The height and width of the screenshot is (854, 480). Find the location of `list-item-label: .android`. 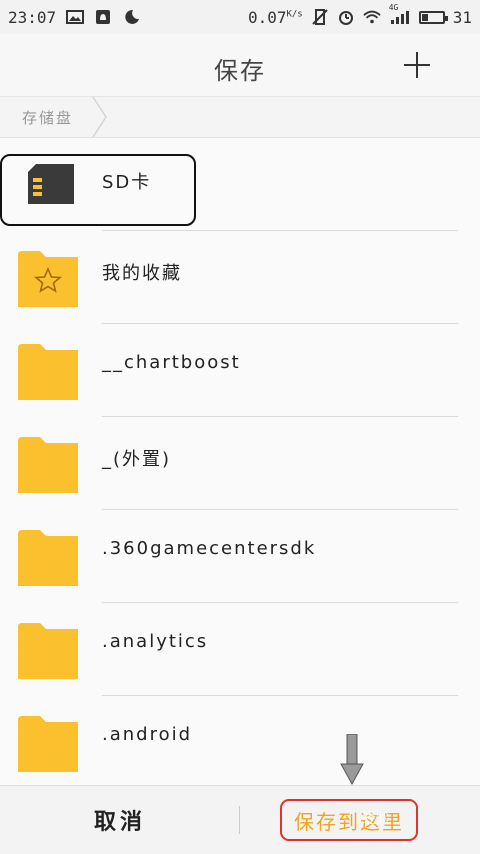

list-item-label: .android is located at coordinates (147, 734).